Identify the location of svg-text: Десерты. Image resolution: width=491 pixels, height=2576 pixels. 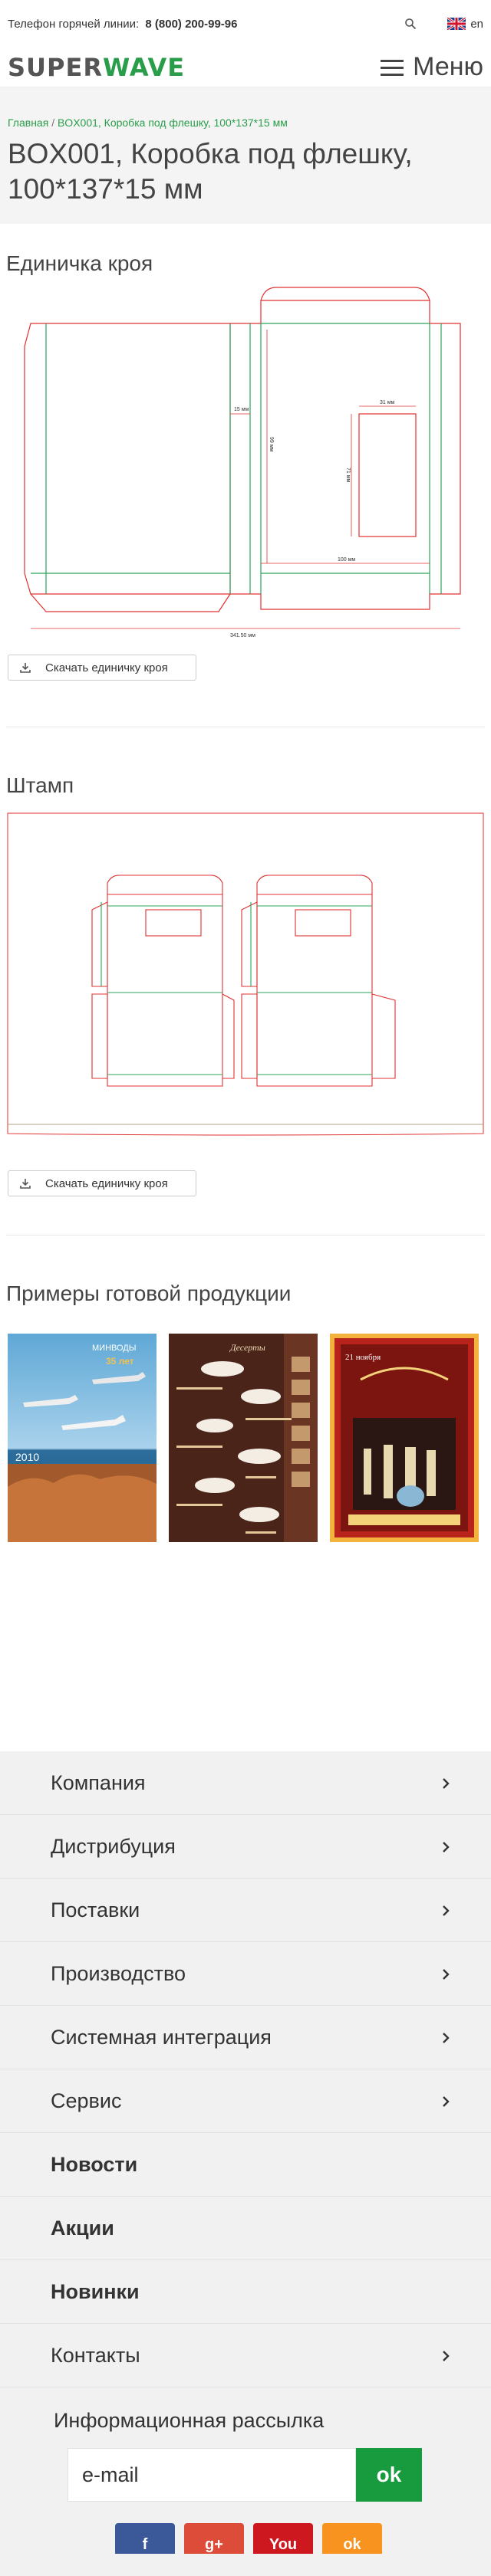
(247, 1347).